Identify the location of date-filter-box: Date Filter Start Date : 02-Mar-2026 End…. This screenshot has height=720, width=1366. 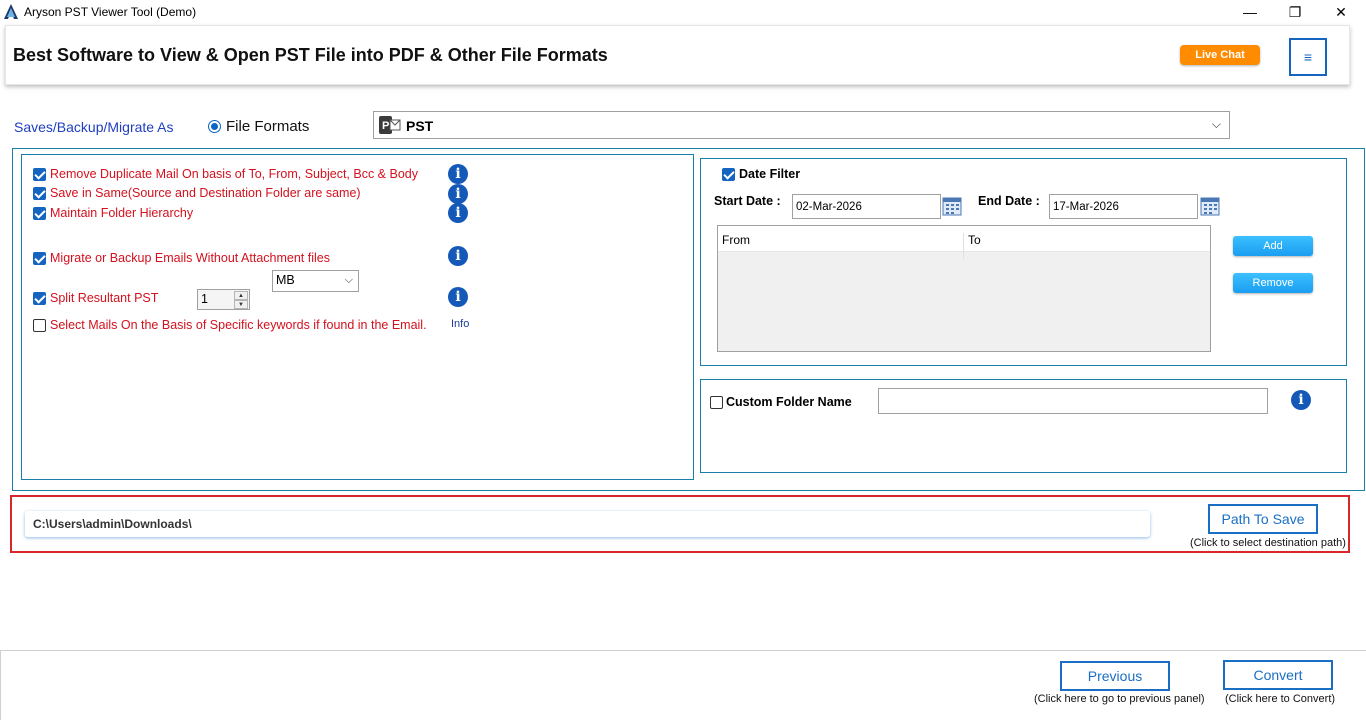
(1023, 262).